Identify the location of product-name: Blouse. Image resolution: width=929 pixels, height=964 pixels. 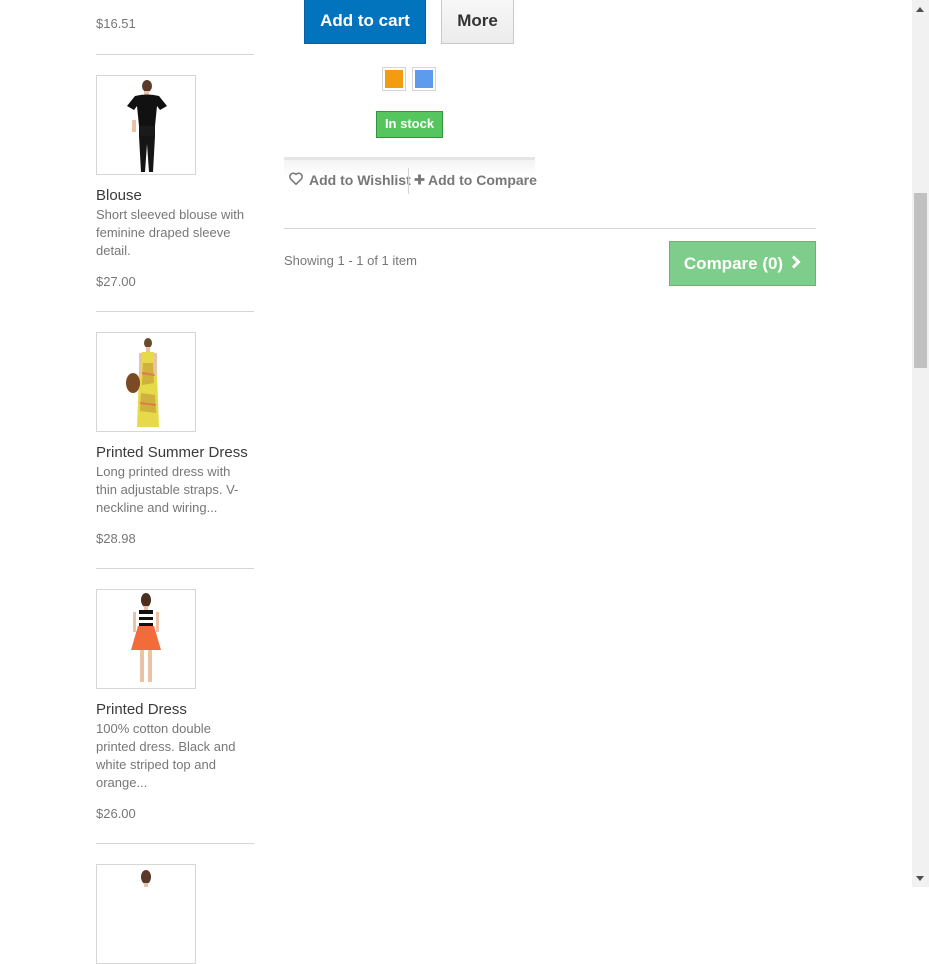
(175, 196).